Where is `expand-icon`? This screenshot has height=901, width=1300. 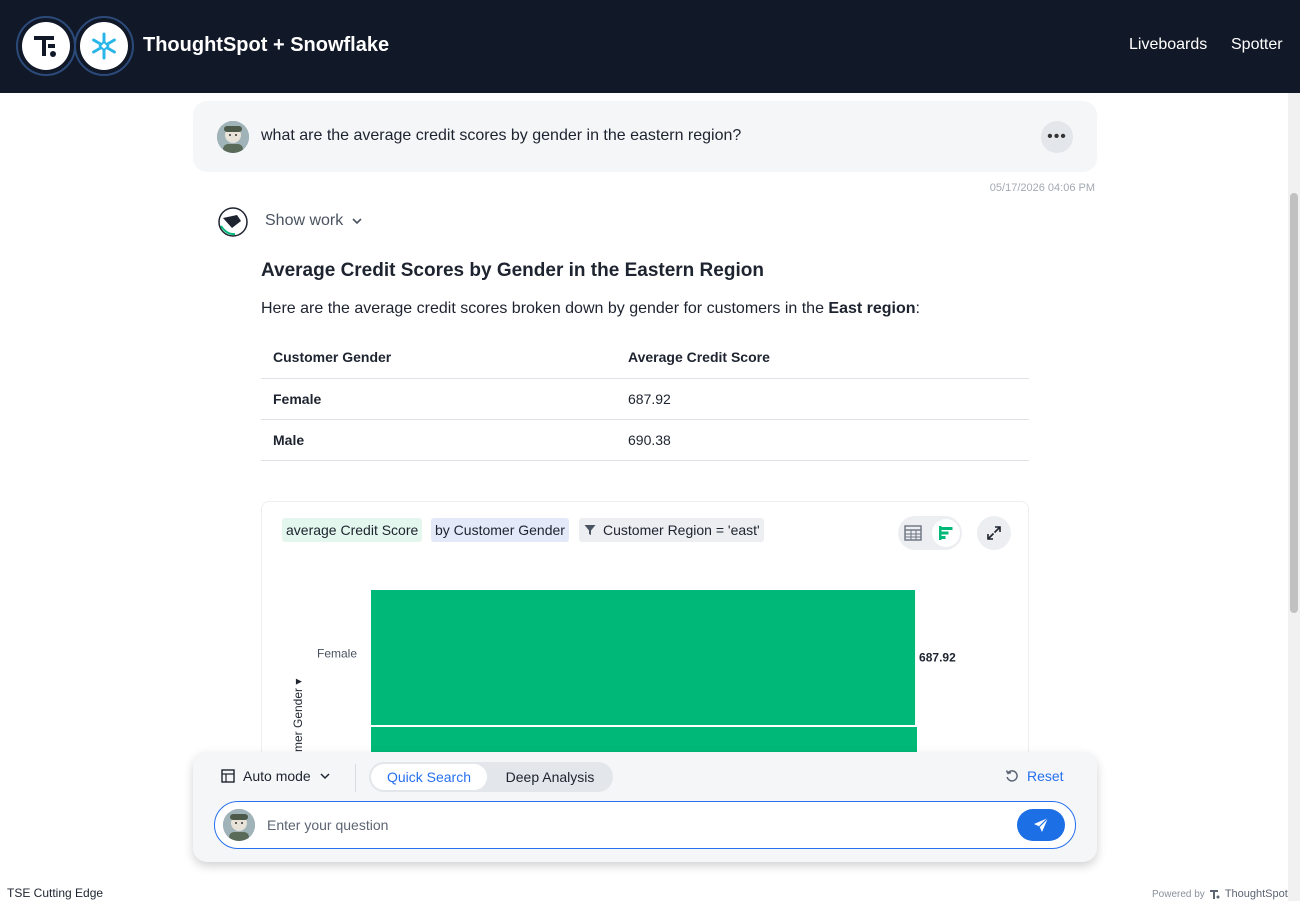 expand-icon is located at coordinates (994, 533).